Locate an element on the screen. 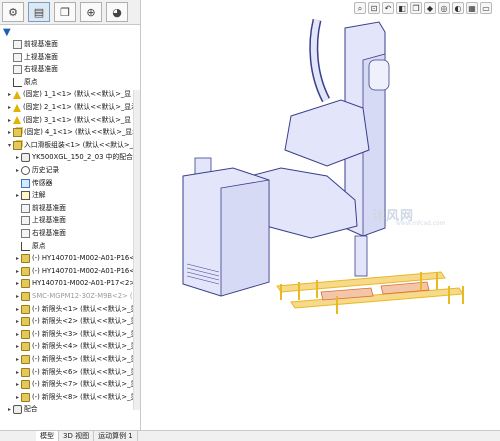 The width and height of the screenshot is (500, 441). tree-node-label: (-) 新限头<3> (默认<<默认>_显示状 is located at coordinates (86, 333).